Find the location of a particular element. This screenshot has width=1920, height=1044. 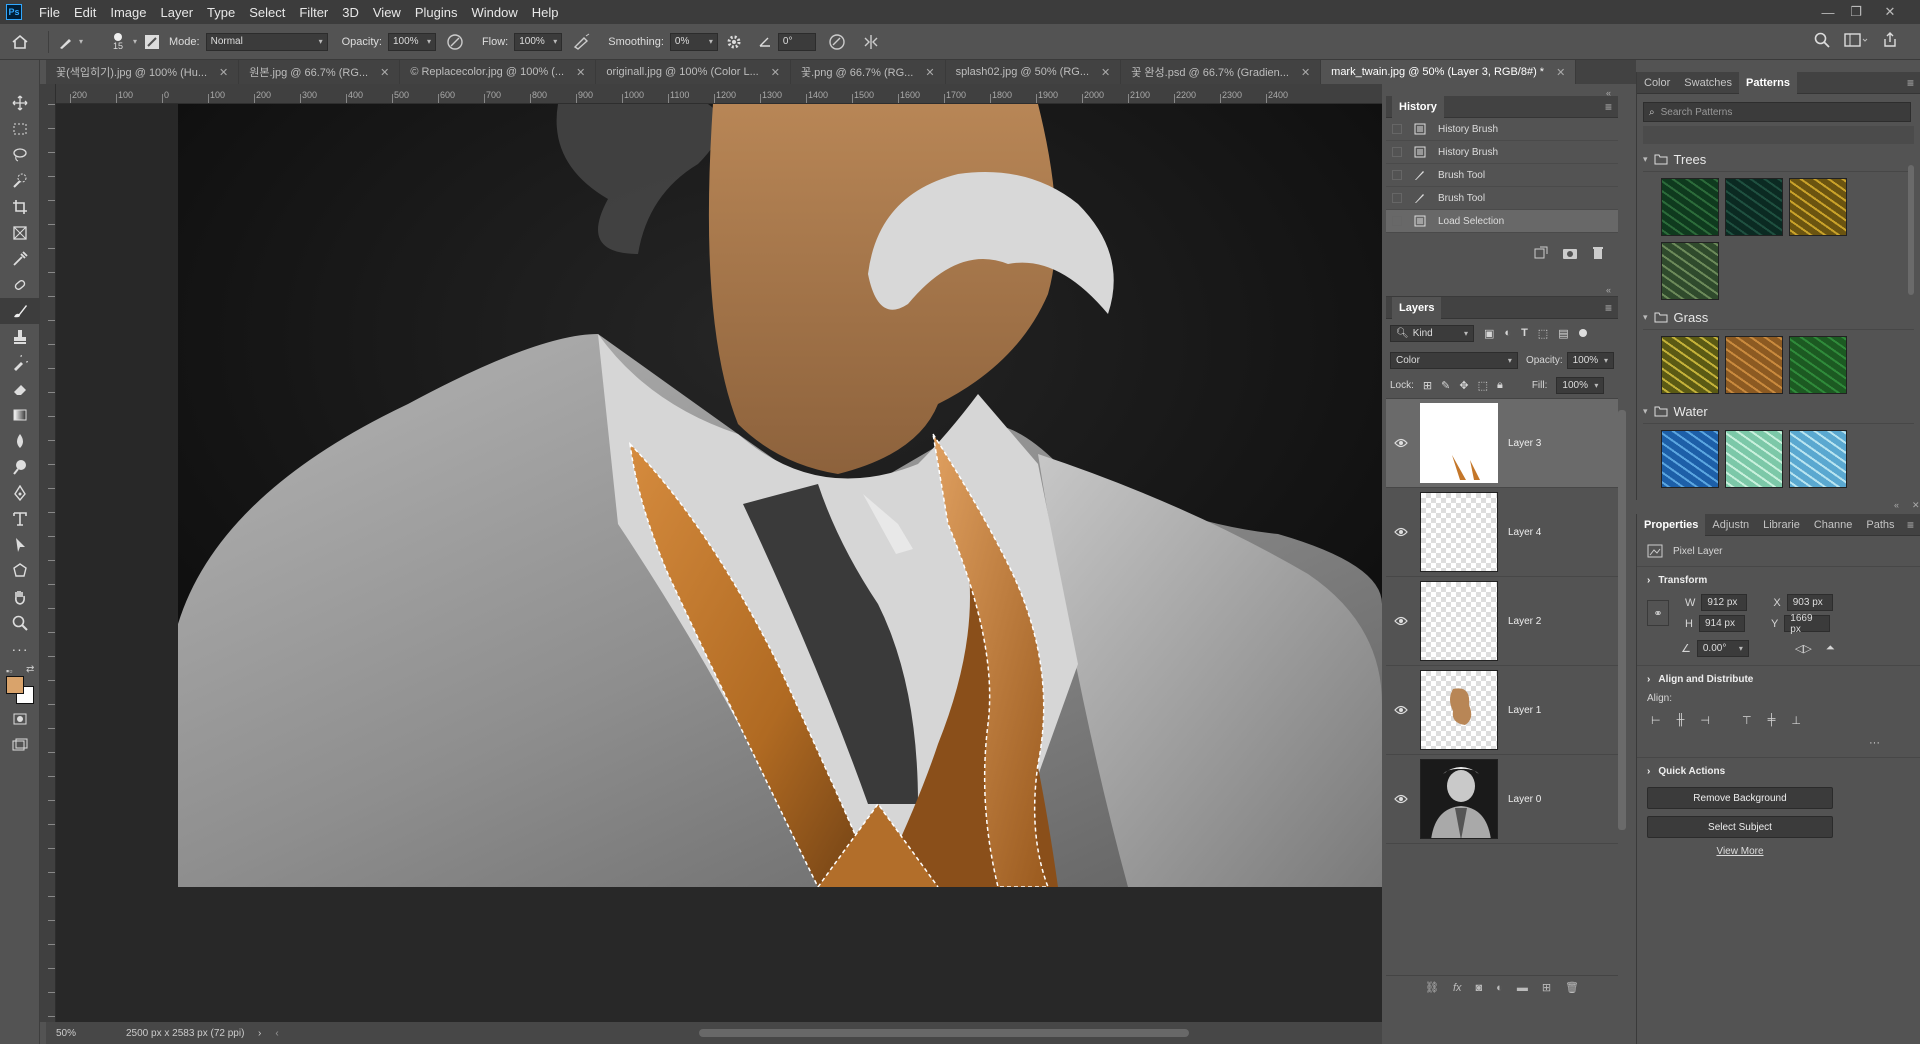

share-icon is located at coordinates (1890, 40).